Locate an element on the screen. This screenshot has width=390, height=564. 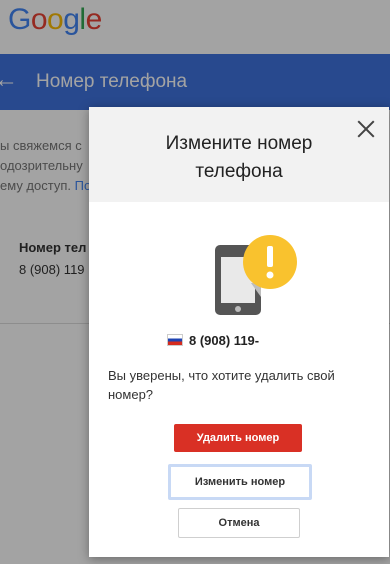
phone-warning-icon is located at coordinates (256, 275).